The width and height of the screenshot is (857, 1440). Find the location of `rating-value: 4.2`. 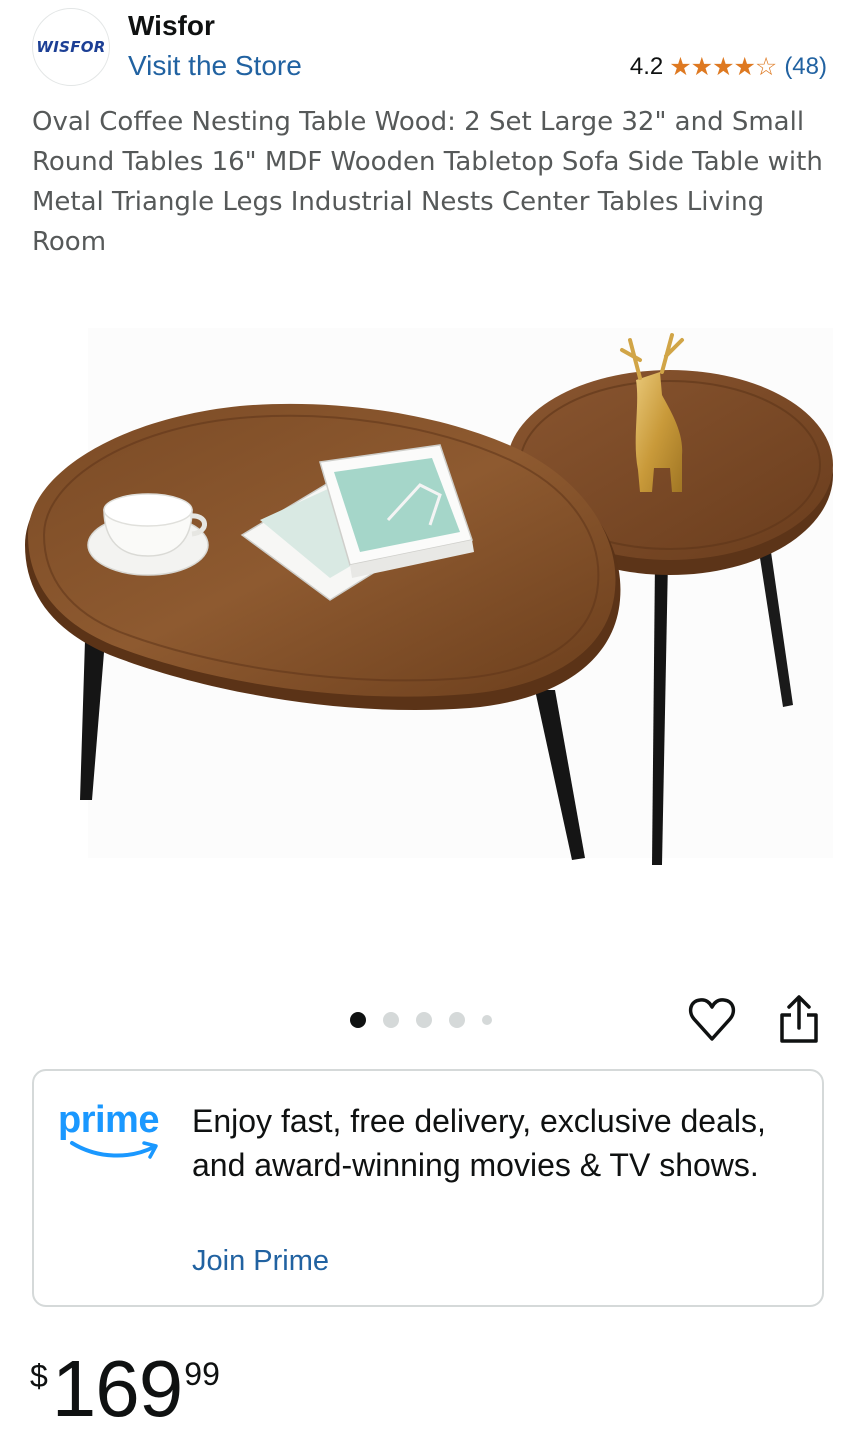

rating-value: 4.2 is located at coordinates (646, 66).